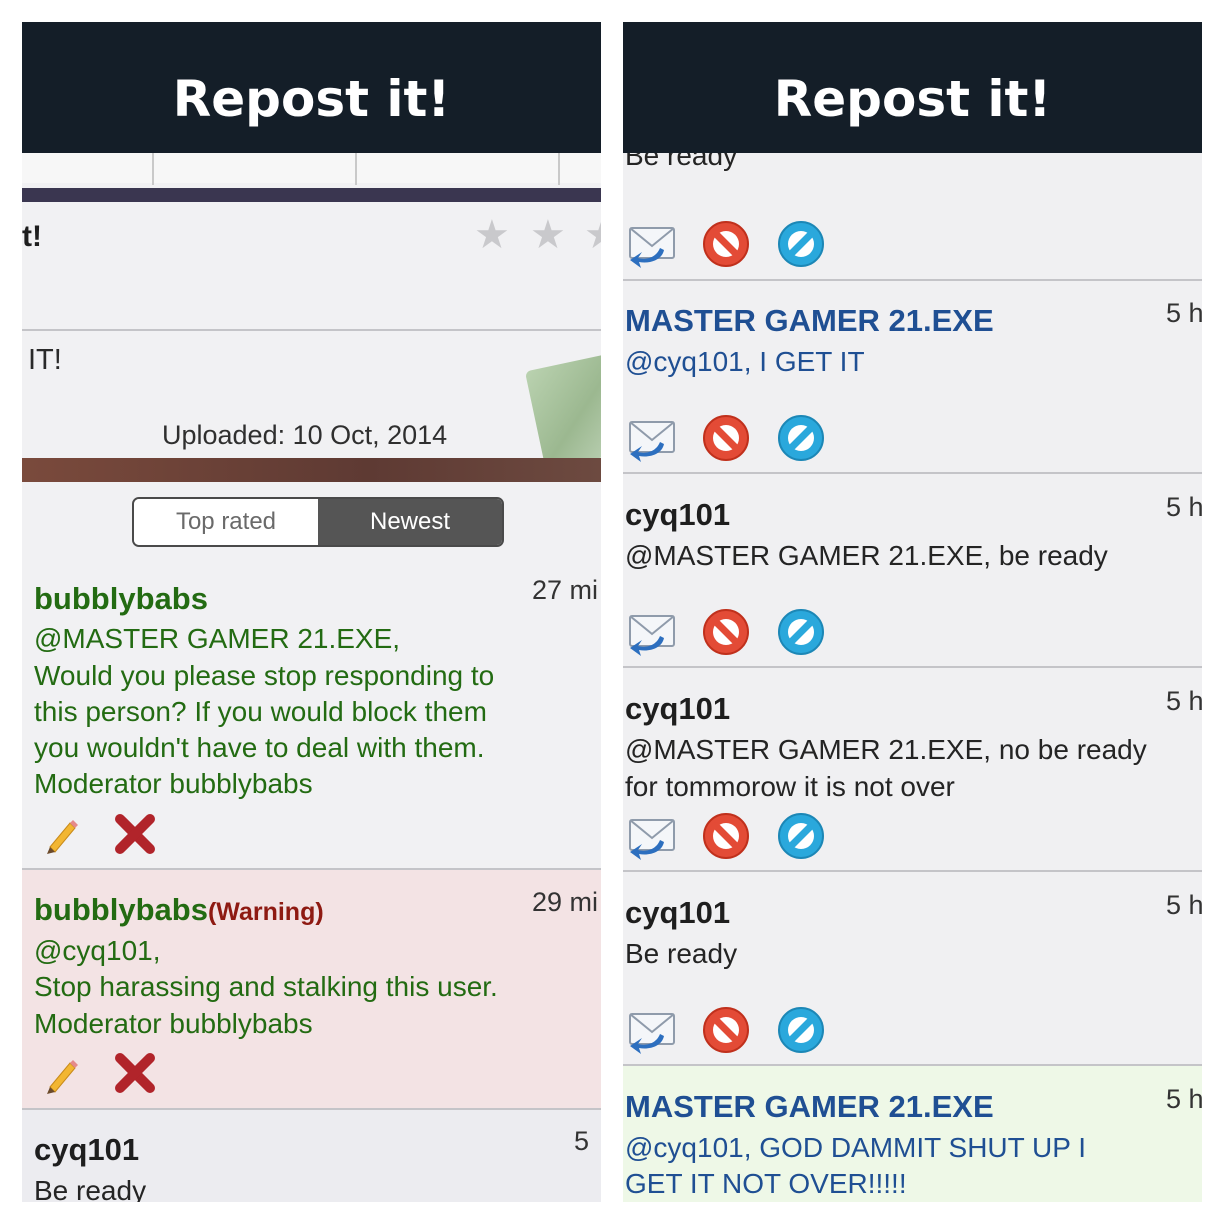  I want to click on tab-top-rated: Top rated, so click(226, 522).